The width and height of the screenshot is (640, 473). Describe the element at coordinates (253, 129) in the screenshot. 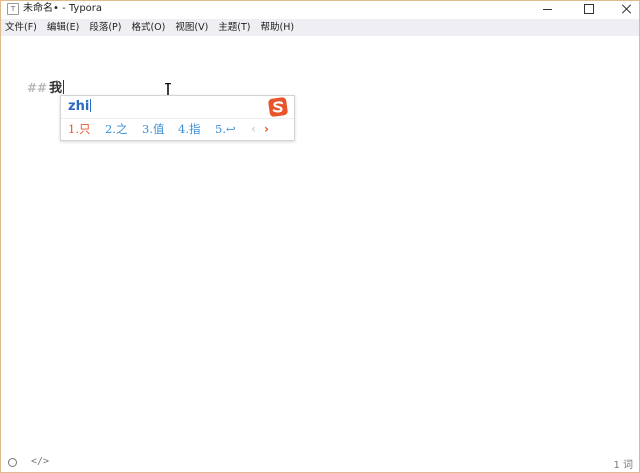

I see `ime-prev-page-icon: ‹` at that location.